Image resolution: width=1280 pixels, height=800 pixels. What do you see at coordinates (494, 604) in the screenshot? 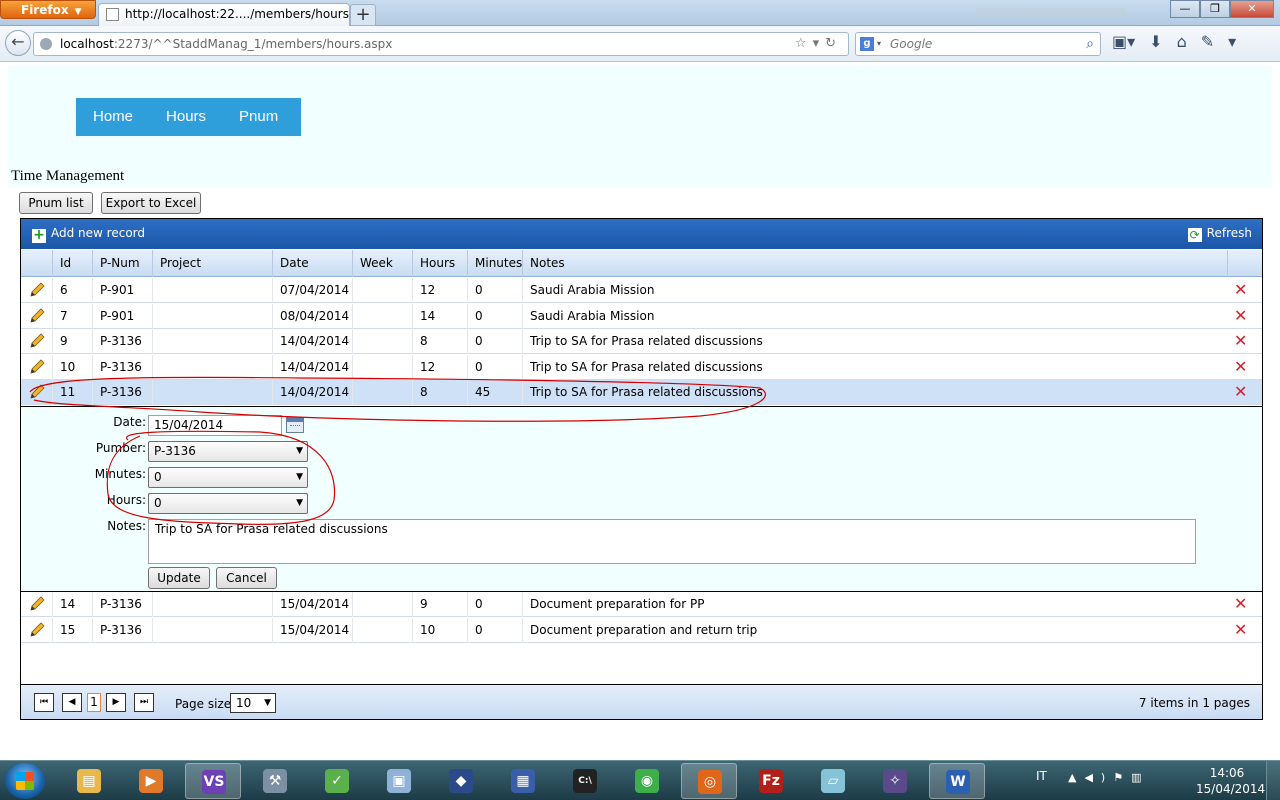
I see `cell-minutes: 0` at bounding box center [494, 604].